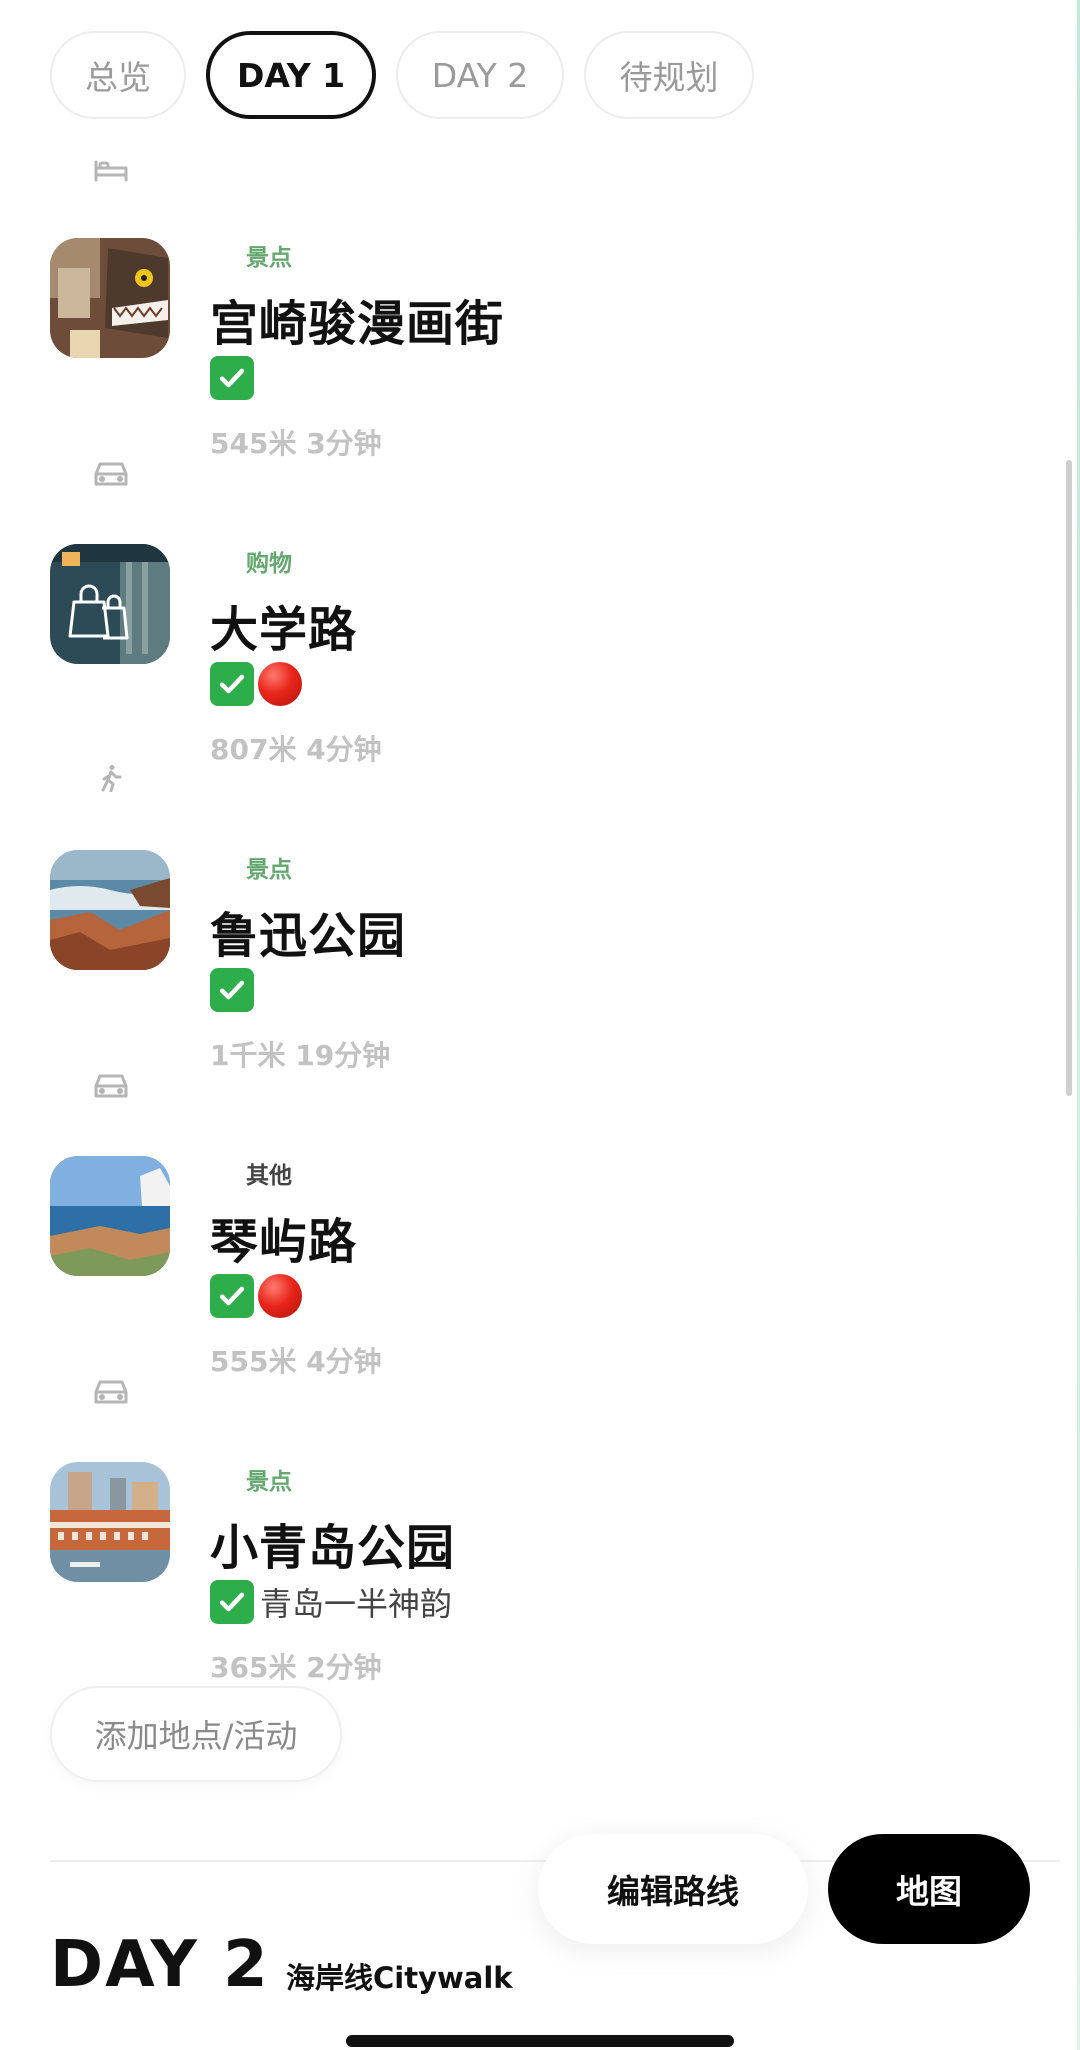  I want to click on place-name: 鲁迅公园, so click(308, 936).